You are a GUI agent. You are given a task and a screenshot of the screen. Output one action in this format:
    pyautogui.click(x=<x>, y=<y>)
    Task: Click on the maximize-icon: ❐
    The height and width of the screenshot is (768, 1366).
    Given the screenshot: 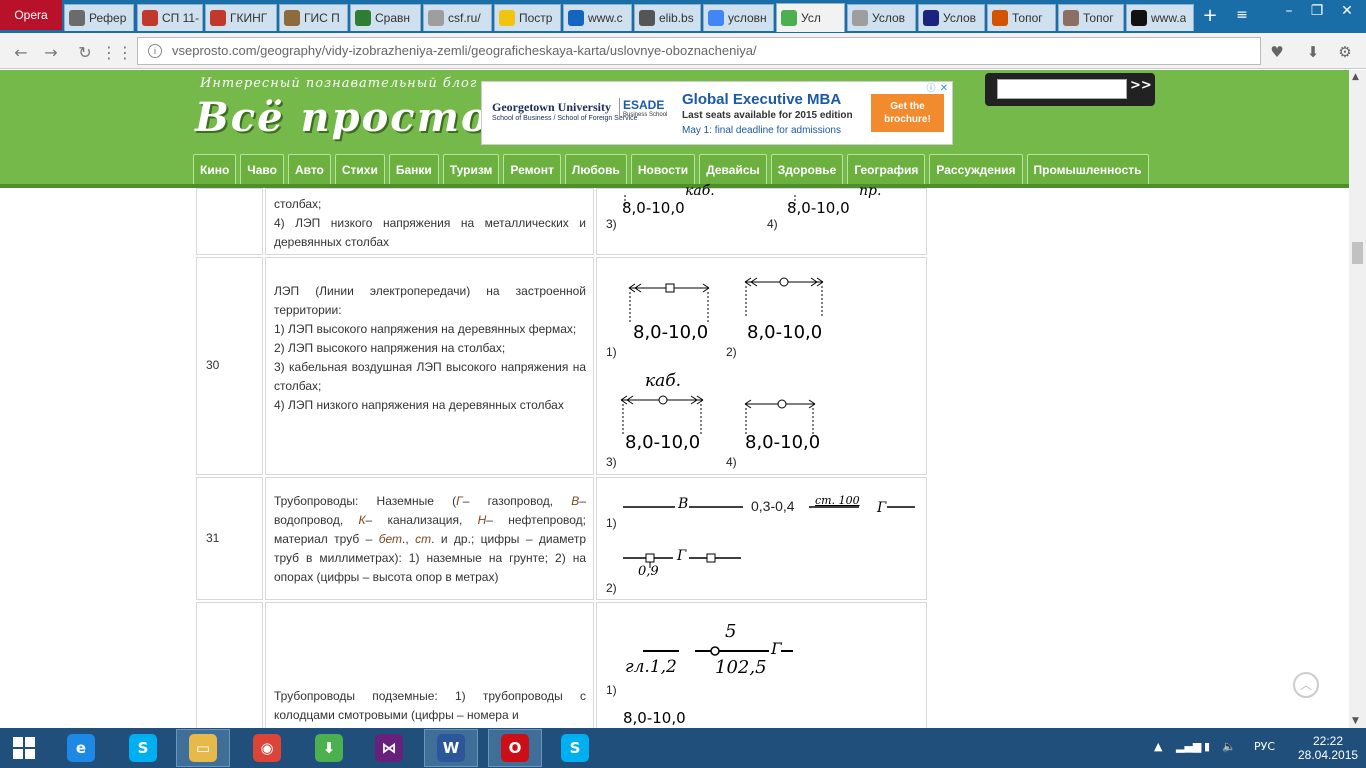 What is the action you would take?
    pyautogui.click(x=1317, y=11)
    